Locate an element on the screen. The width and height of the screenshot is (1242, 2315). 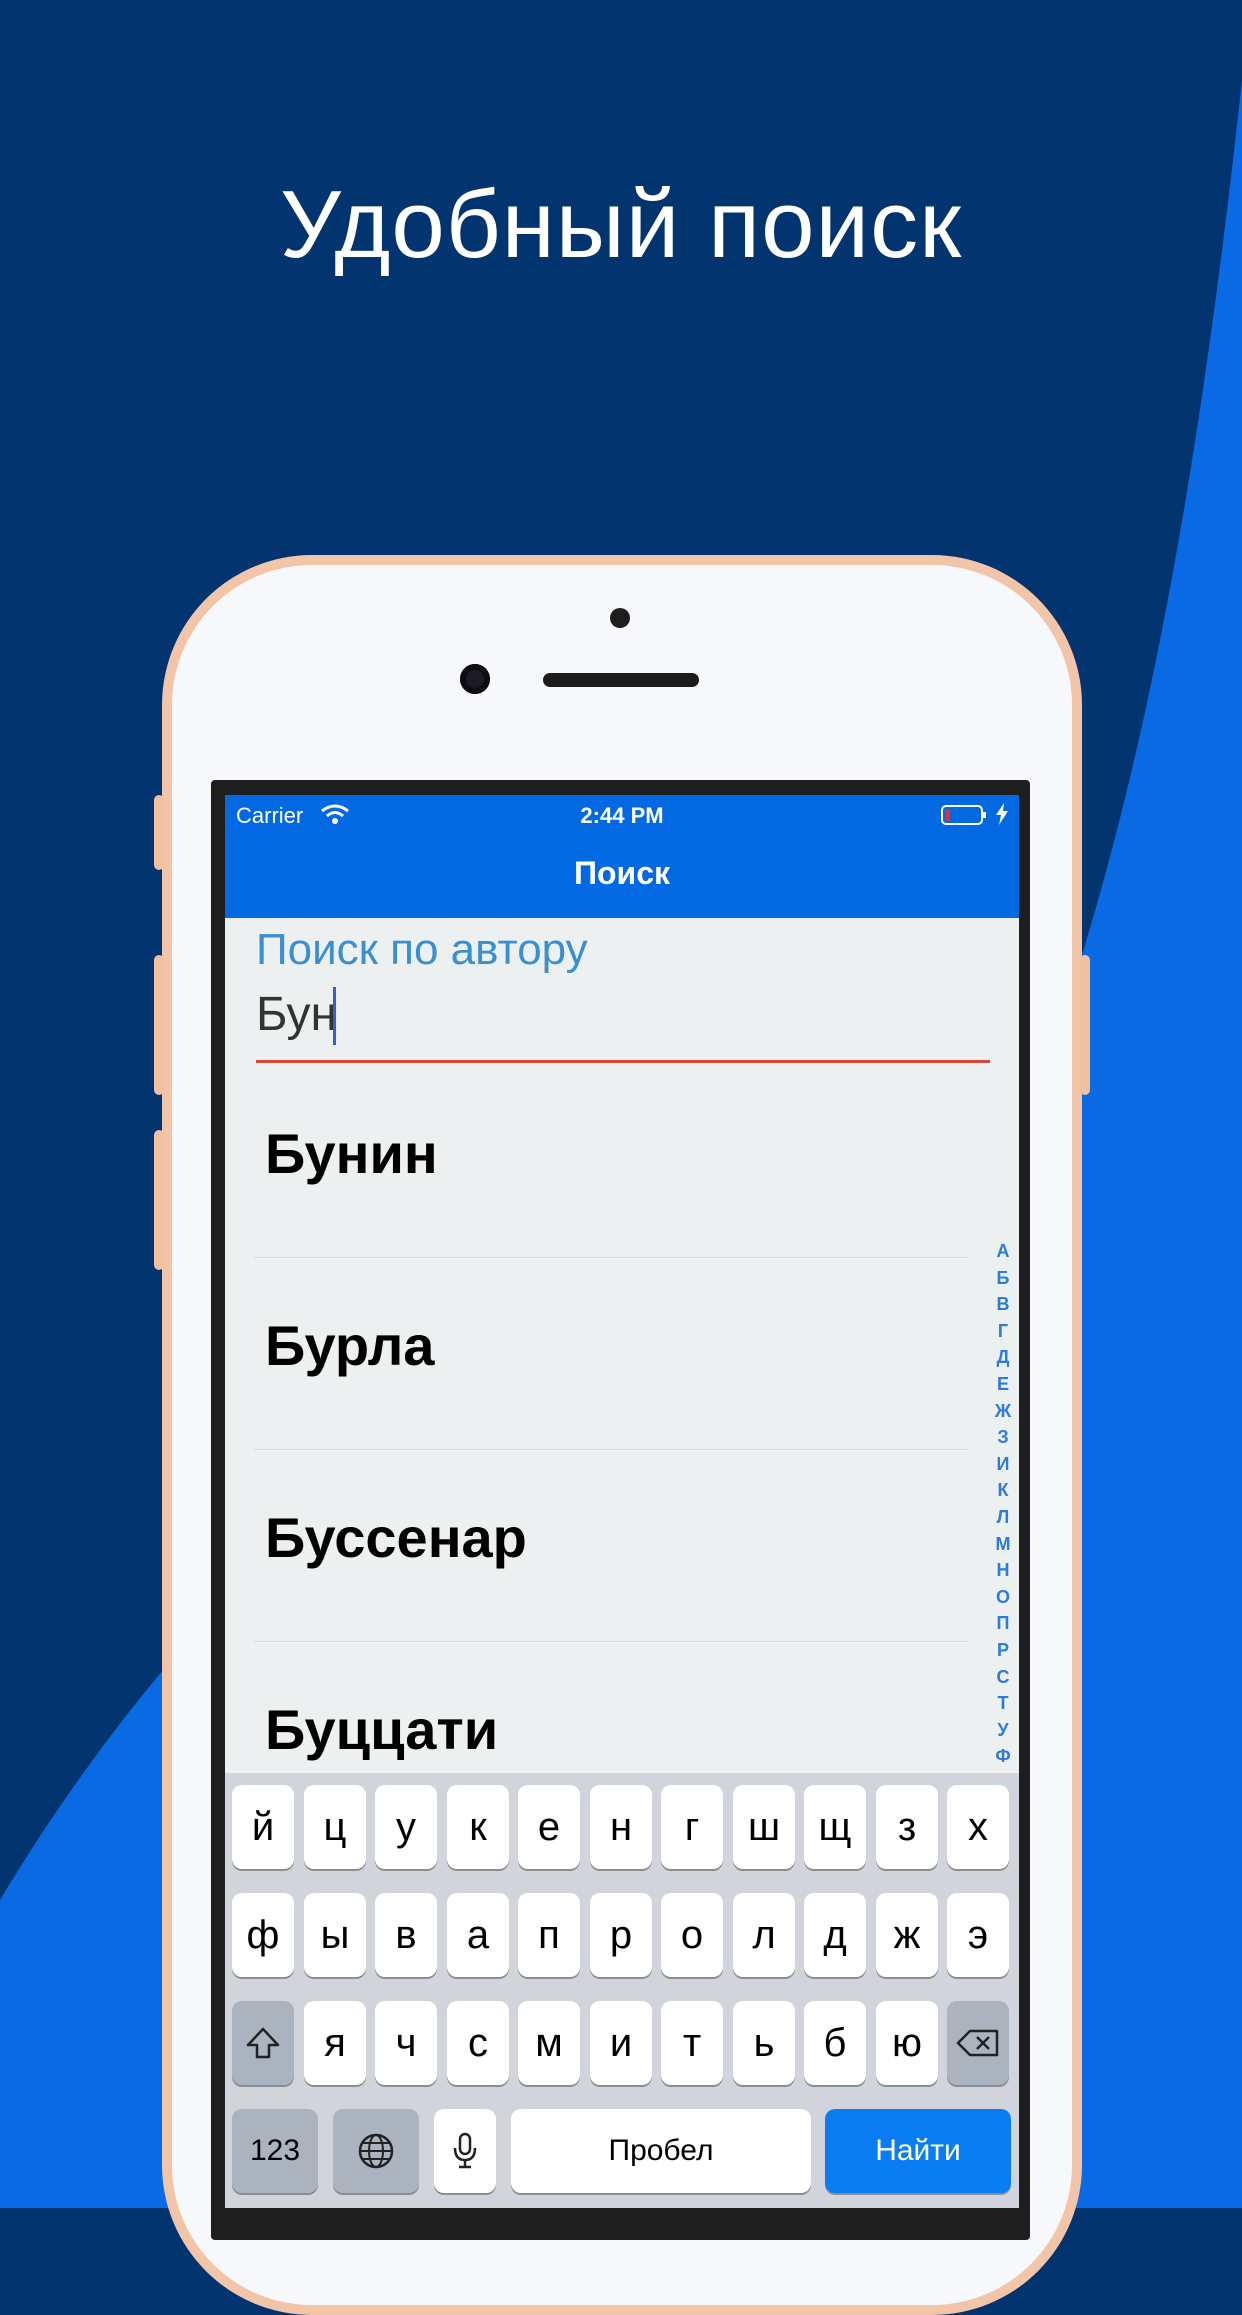
key: у is located at coordinates (406, 1827).